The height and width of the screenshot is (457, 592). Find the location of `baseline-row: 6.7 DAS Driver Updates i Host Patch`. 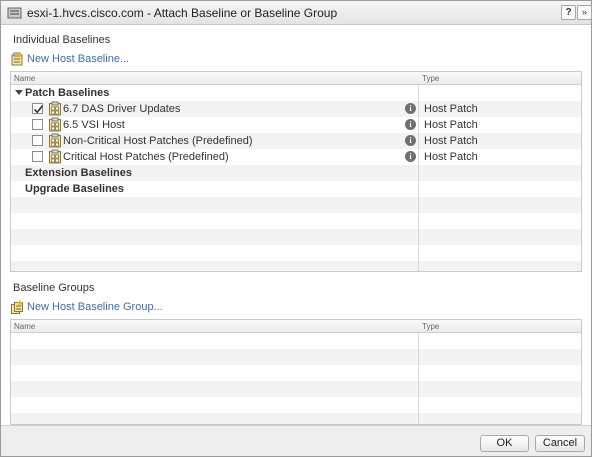

baseline-row: 6.7 DAS Driver Updates i Host Patch is located at coordinates (296, 109).